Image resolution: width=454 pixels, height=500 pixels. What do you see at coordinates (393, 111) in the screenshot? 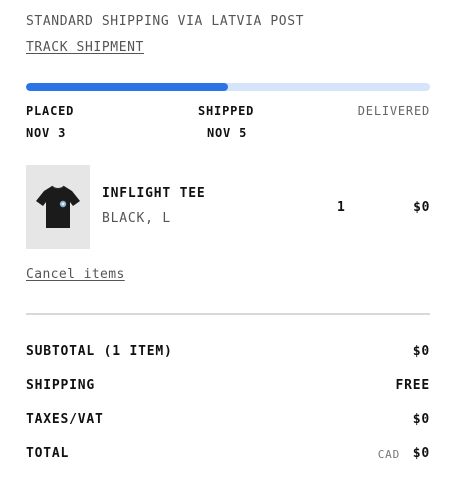
I see `step-delivered-label: DELIVERED` at bounding box center [393, 111].